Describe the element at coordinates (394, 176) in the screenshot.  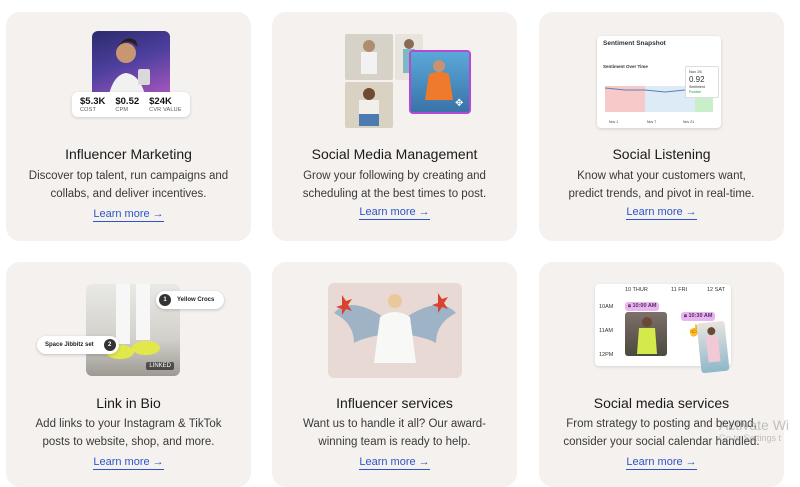
I see `desc-line: Grow your following by creating and` at that location.